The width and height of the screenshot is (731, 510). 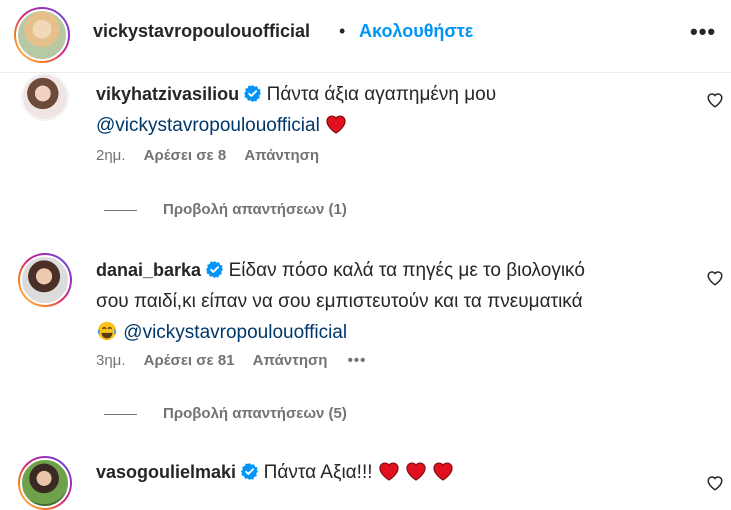 What do you see at coordinates (357, 360) in the screenshot?
I see `comment-more-icon: •••` at bounding box center [357, 360].